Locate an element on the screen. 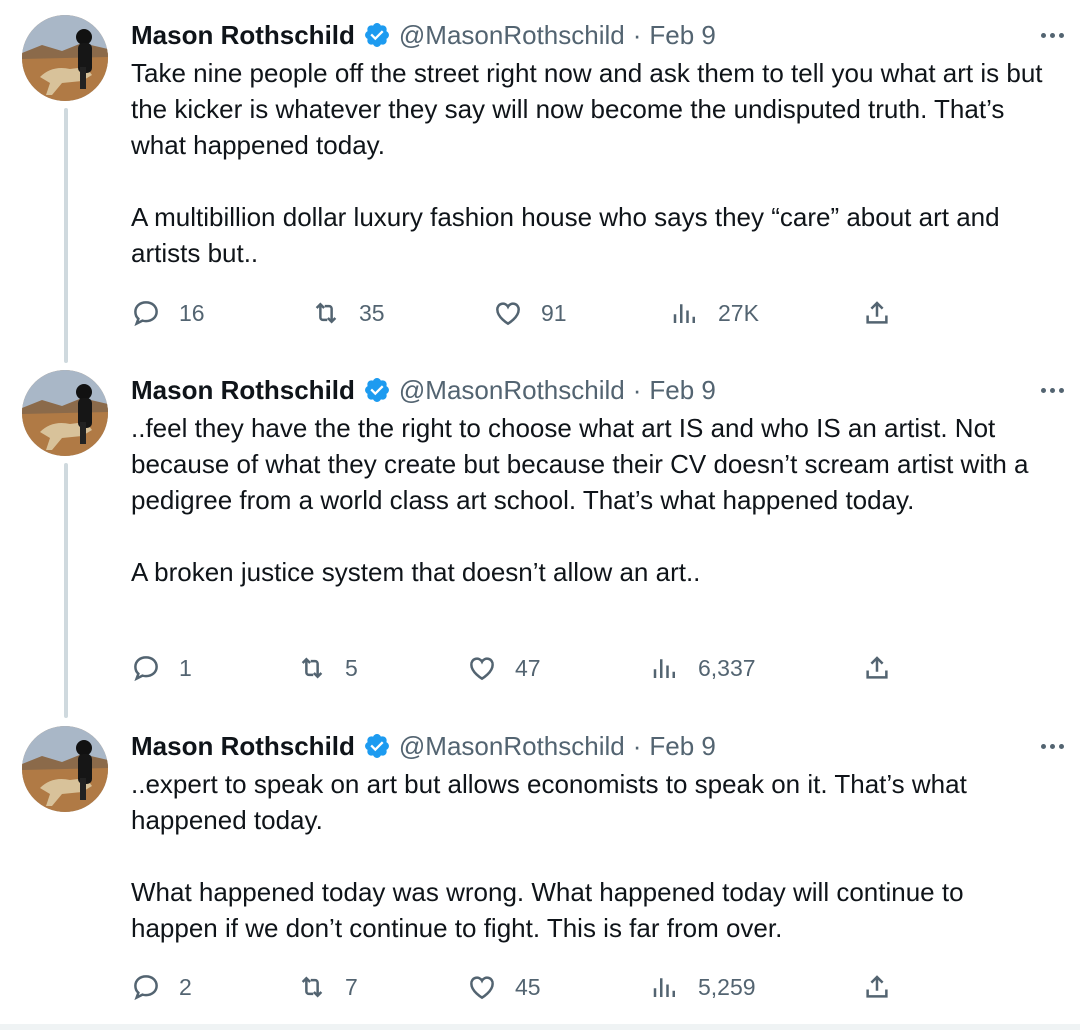 This screenshot has width=1080, height=1030. retweet-button: 5 is located at coordinates (327, 668).